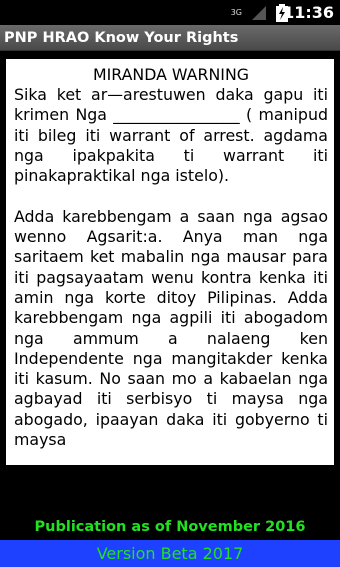  I want to click on status-icons: 3G, so click(259, 13).